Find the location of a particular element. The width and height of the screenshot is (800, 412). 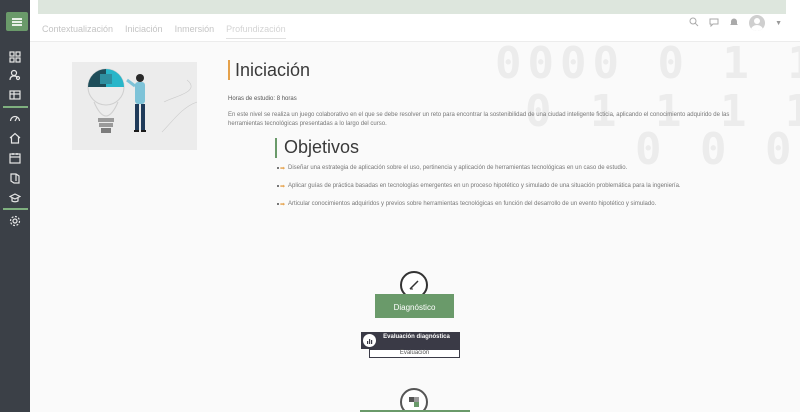

dashboard-icon is located at coordinates (15, 118).